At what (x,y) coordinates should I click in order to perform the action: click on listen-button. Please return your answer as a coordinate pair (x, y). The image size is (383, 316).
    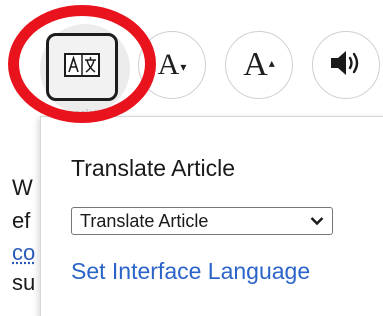
    Looking at the image, I should click on (346, 65).